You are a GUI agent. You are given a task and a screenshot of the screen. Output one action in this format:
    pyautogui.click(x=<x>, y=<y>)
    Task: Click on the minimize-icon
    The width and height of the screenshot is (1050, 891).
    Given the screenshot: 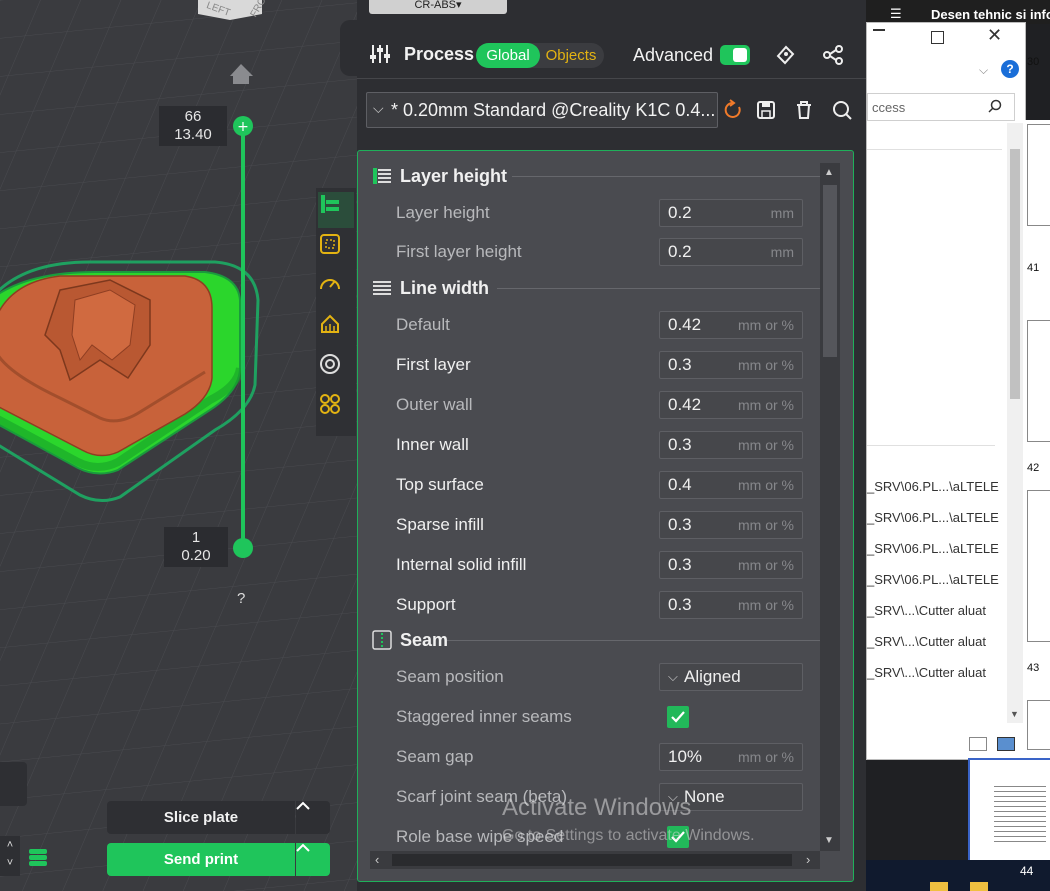 What is the action you would take?
    pyautogui.click(x=879, y=30)
    